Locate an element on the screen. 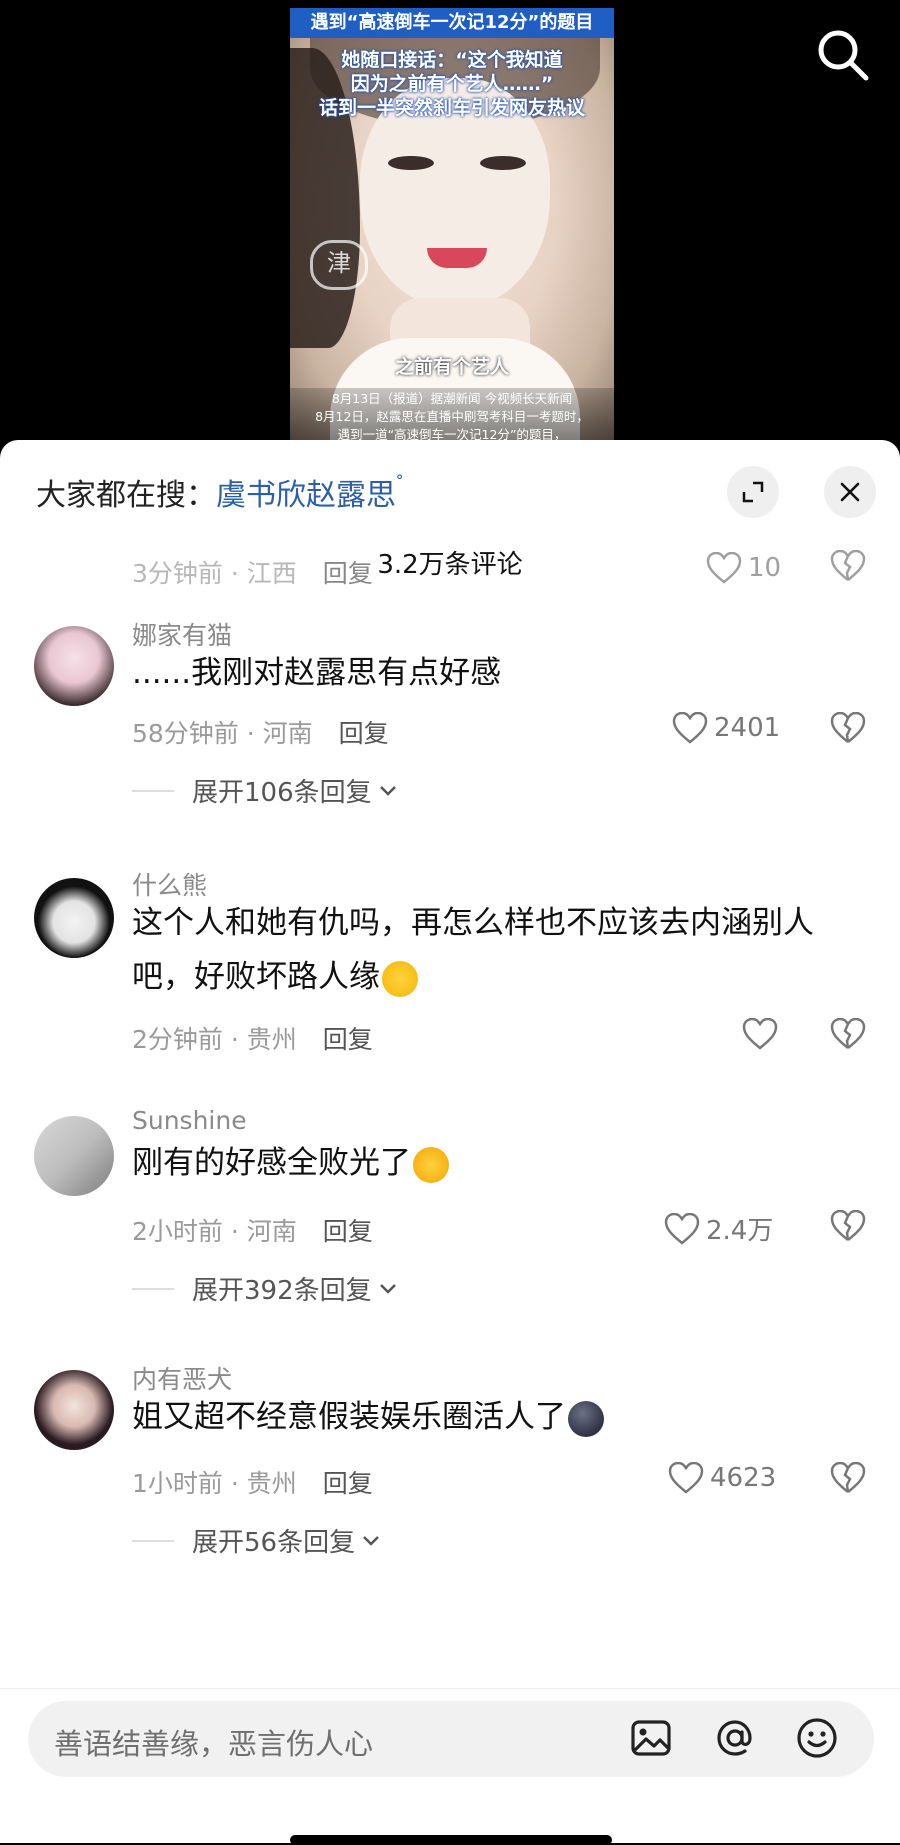  expand-replies: 展开106条回复 is located at coordinates (265, 790).